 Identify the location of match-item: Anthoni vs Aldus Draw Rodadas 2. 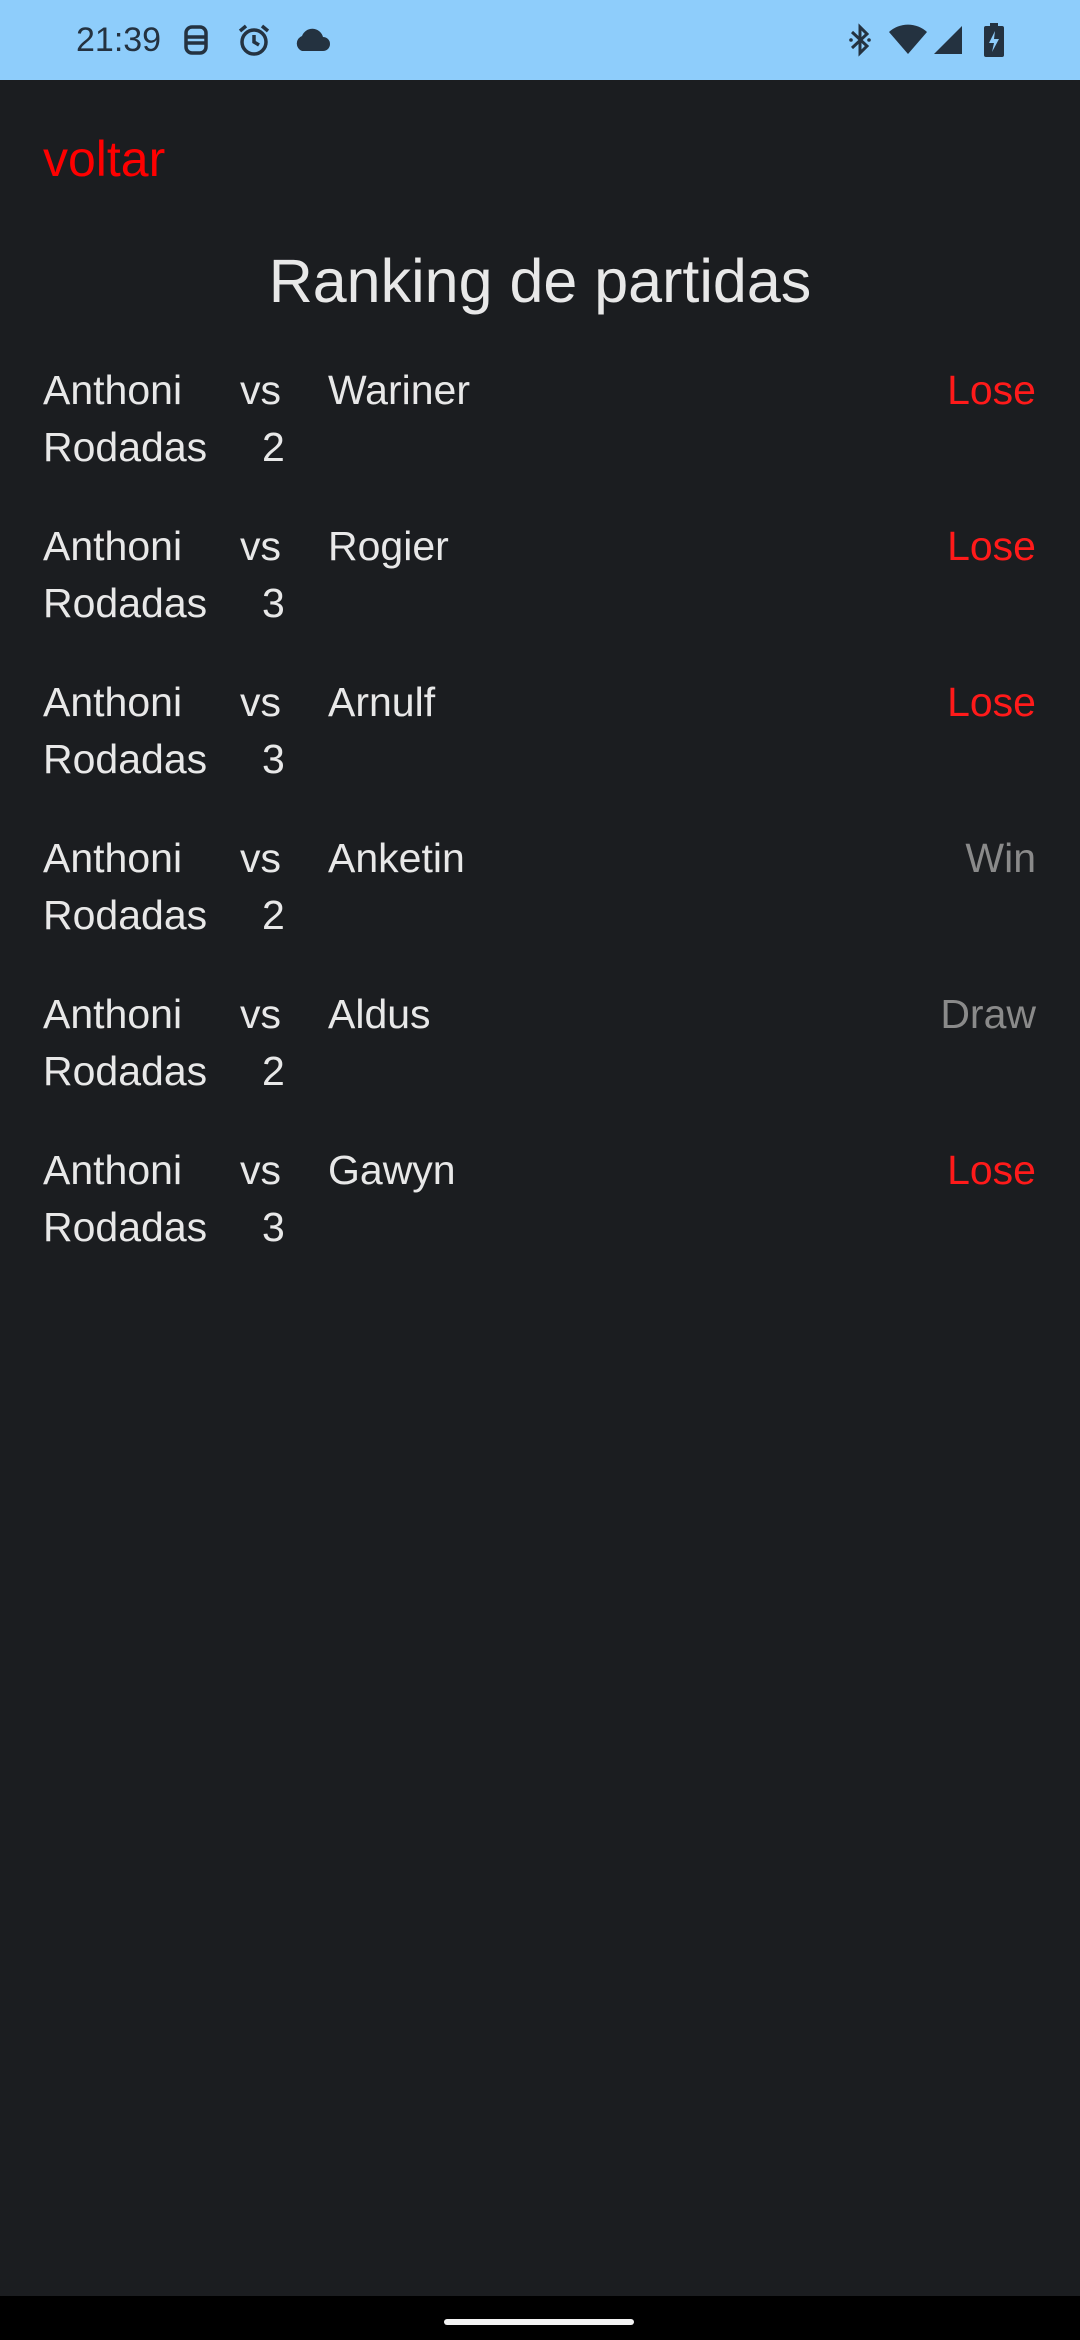
(540, 1064).